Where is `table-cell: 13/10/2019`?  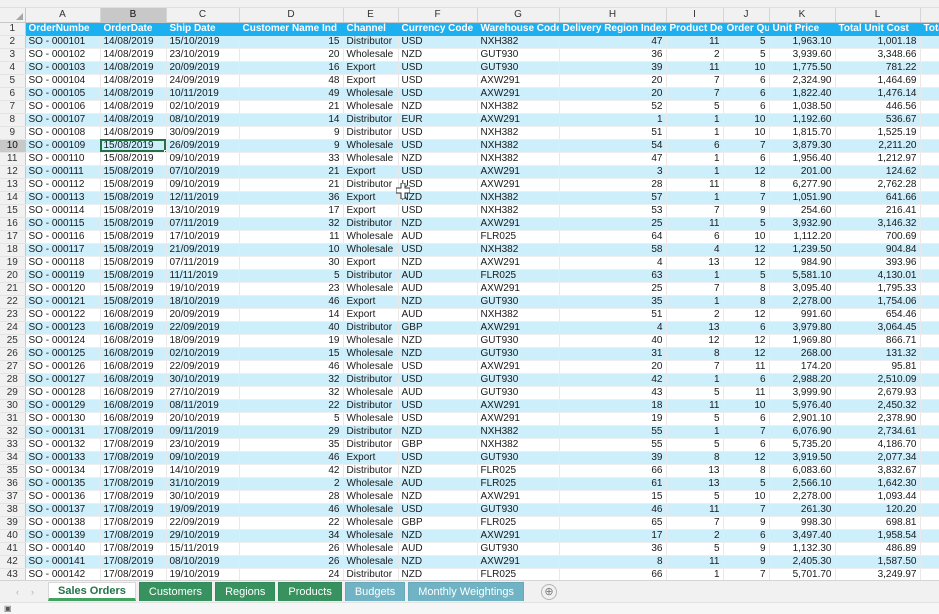
table-cell: 13/10/2019 is located at coordinates (203, 211).